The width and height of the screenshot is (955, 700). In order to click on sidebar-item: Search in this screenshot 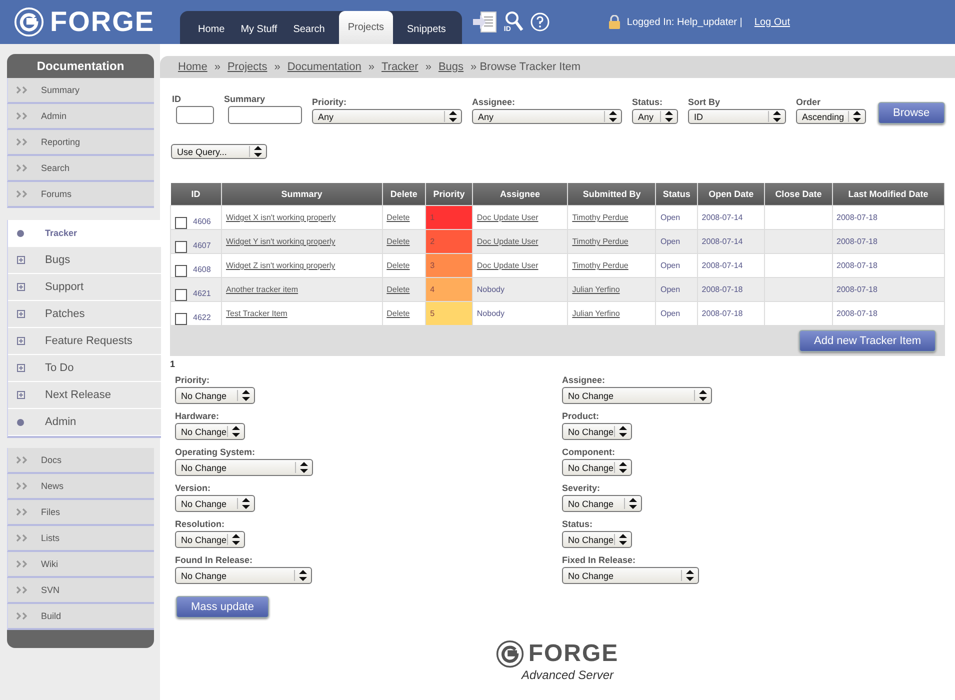, I will do `click(80, 169)`.